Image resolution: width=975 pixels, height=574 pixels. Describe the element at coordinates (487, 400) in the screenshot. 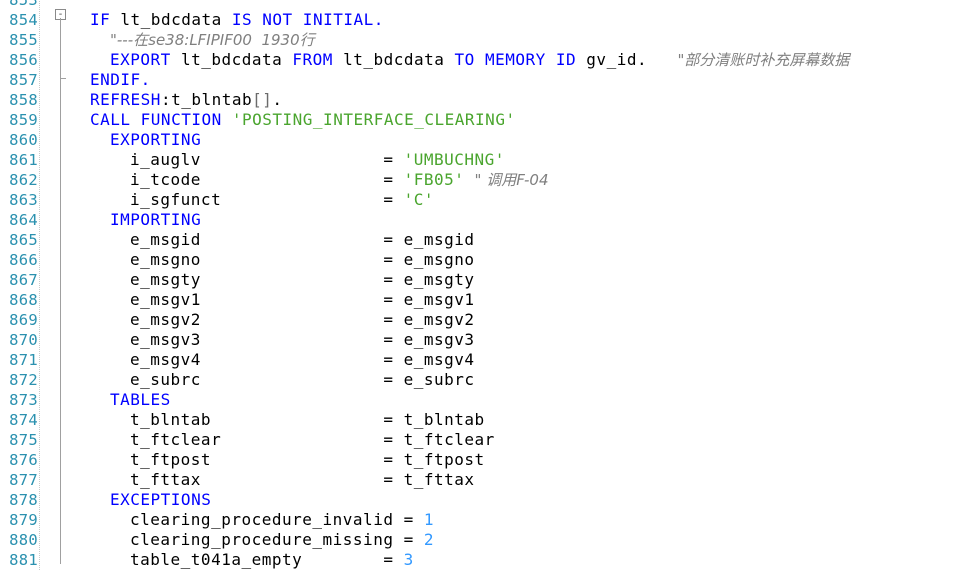

I see `code-line: 873 TABLES` at that location.